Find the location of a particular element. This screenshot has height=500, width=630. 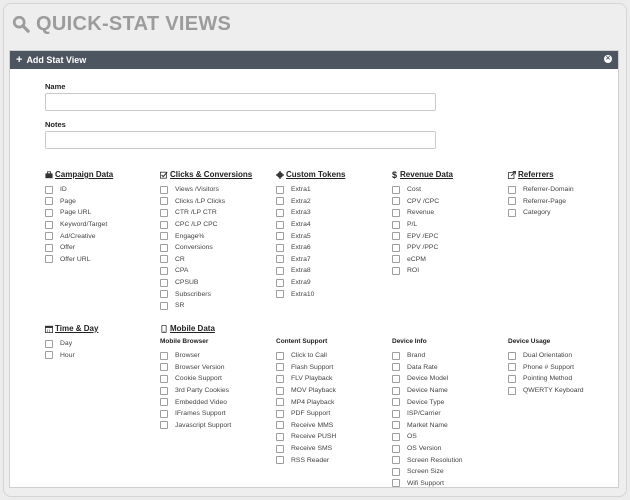

option-clicks-4: Engage% is located at coordinates (206, 236).